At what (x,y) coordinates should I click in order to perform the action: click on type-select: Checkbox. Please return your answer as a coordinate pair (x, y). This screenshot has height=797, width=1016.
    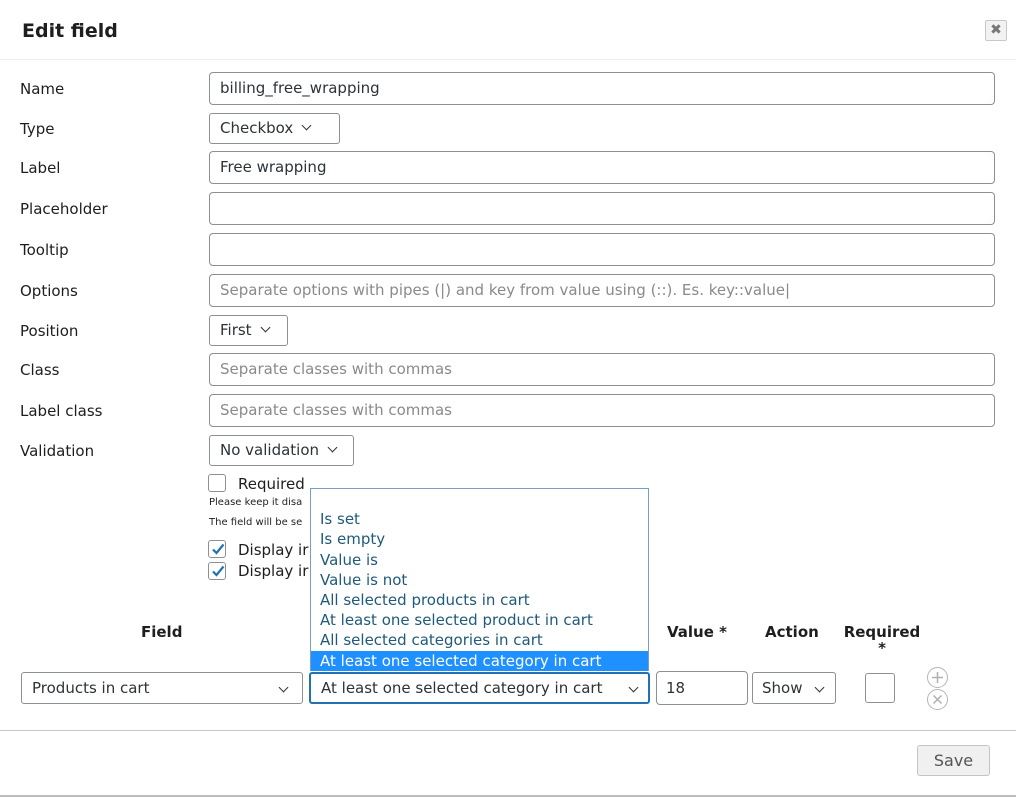
    Looking at the image, I should click on (274, 128).